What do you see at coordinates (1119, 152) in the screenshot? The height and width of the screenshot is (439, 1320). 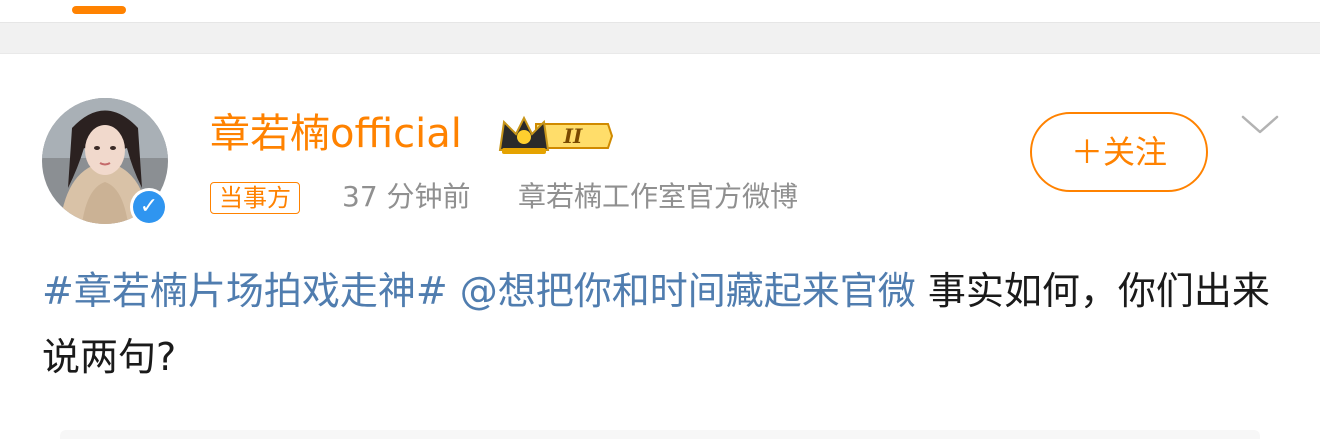 I see `follow-button: ＋关注` at bounding box center [1119, 152].